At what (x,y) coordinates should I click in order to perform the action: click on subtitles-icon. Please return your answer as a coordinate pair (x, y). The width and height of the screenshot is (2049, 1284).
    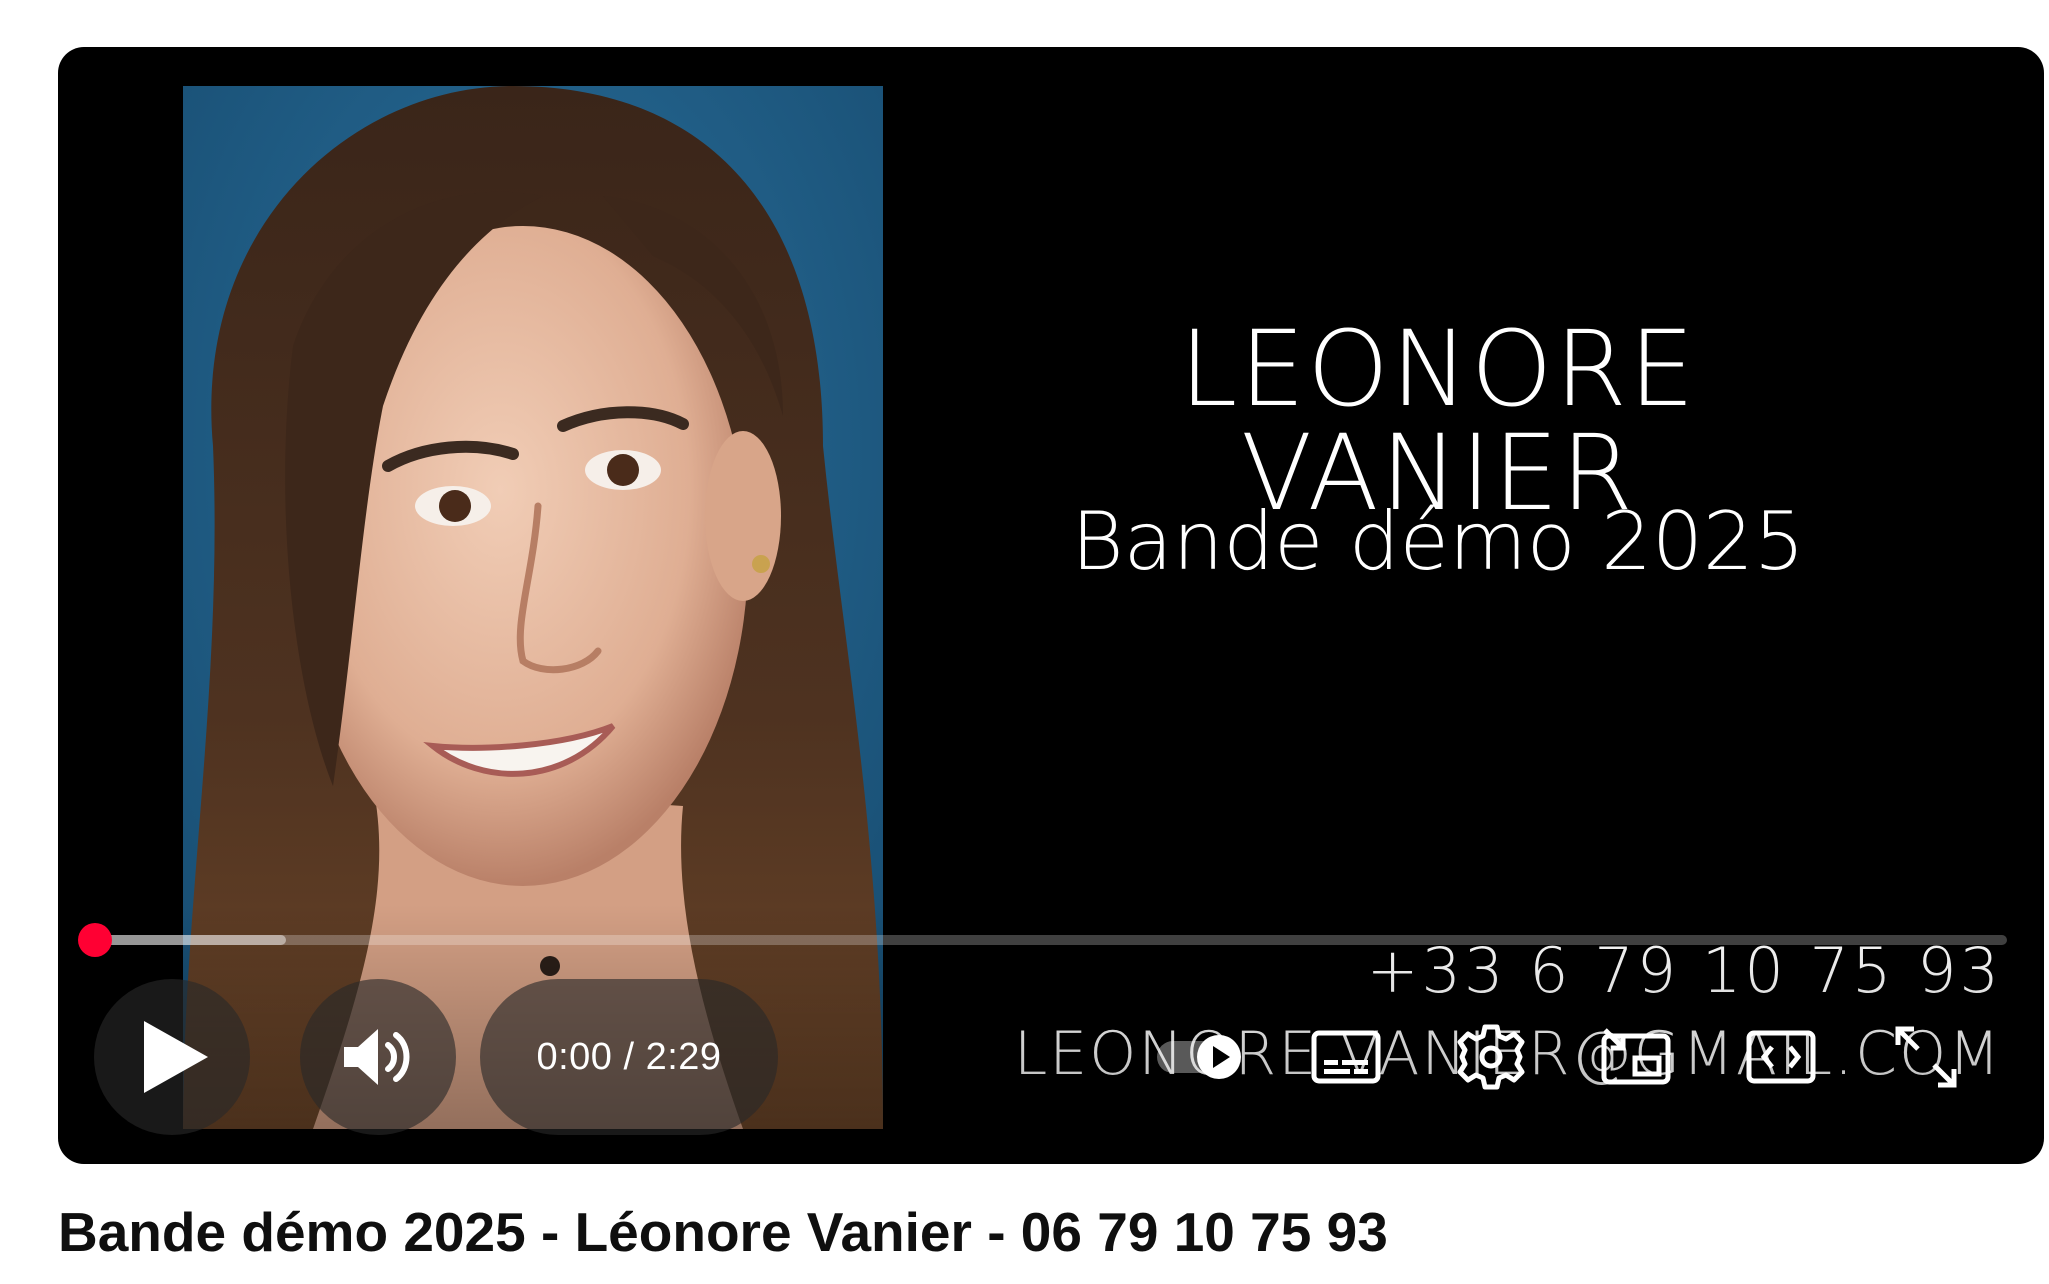
    Looking at the image, I should click on (1346, 1057).